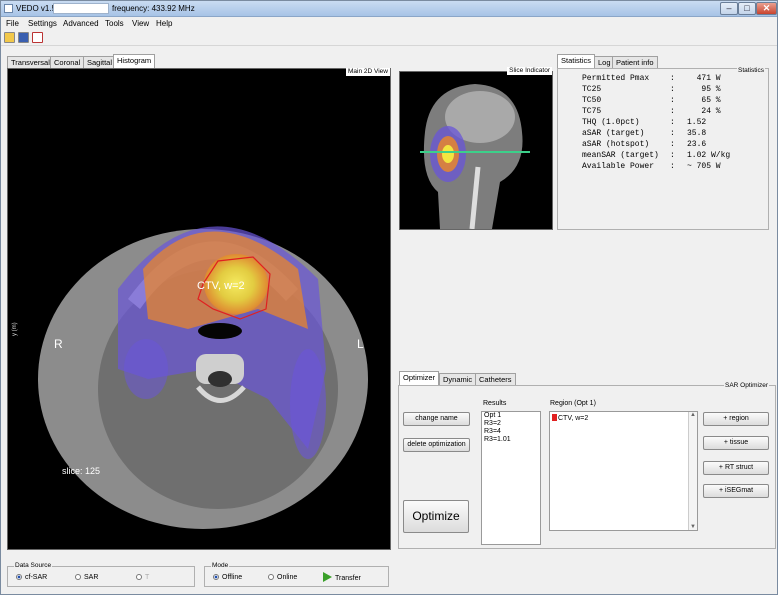  I want to click on stat-value: 23.6, so click(697, 144).